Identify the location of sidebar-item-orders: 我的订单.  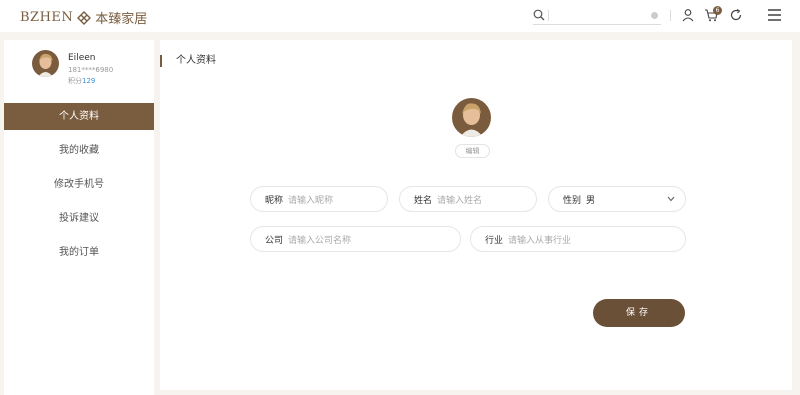
(79, 256).